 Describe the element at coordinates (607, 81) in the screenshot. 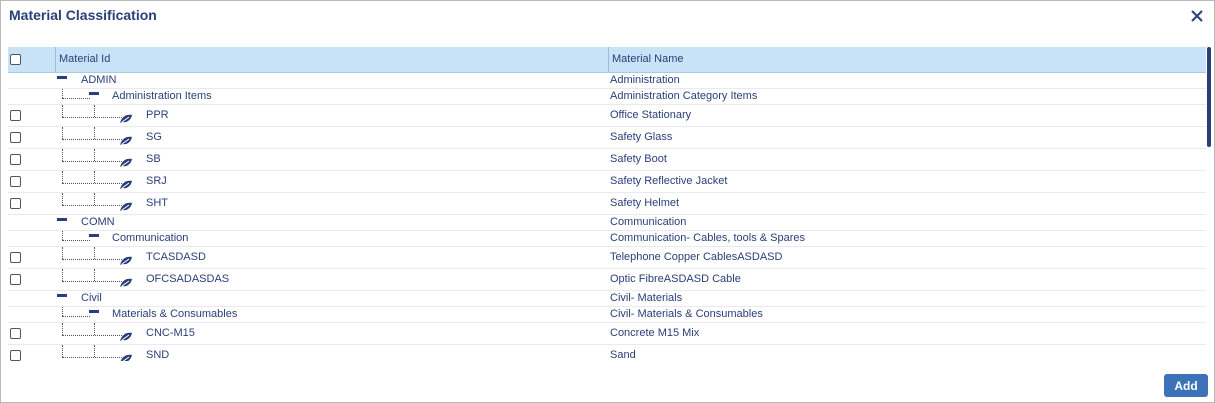

I see `tree-row: ADMIN Administration` at that location.